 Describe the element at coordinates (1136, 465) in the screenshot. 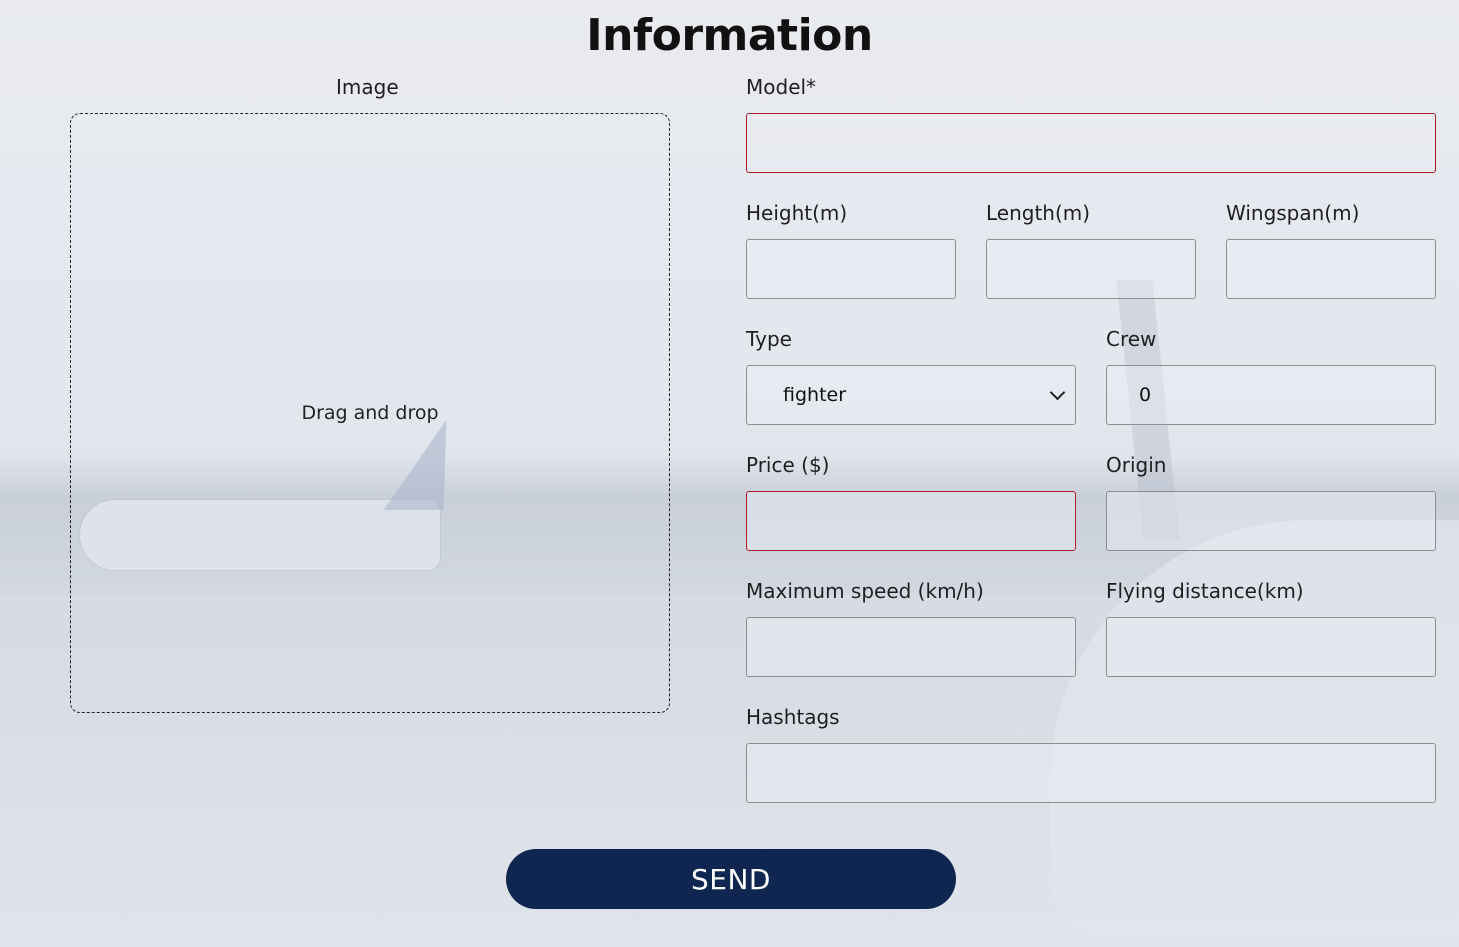

I see `origin-label: Origin` at that location.